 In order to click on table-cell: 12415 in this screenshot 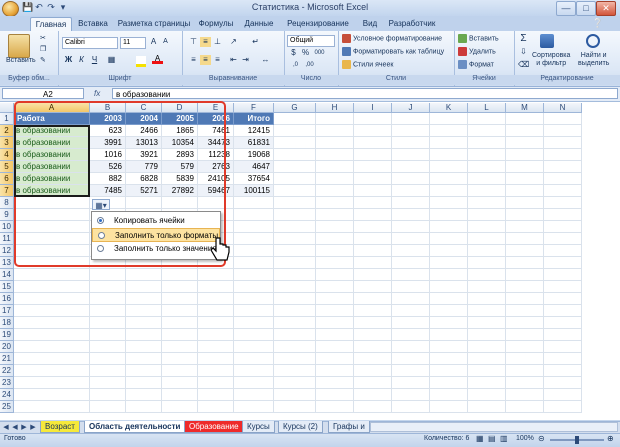, I will do `click(254, 131)`.